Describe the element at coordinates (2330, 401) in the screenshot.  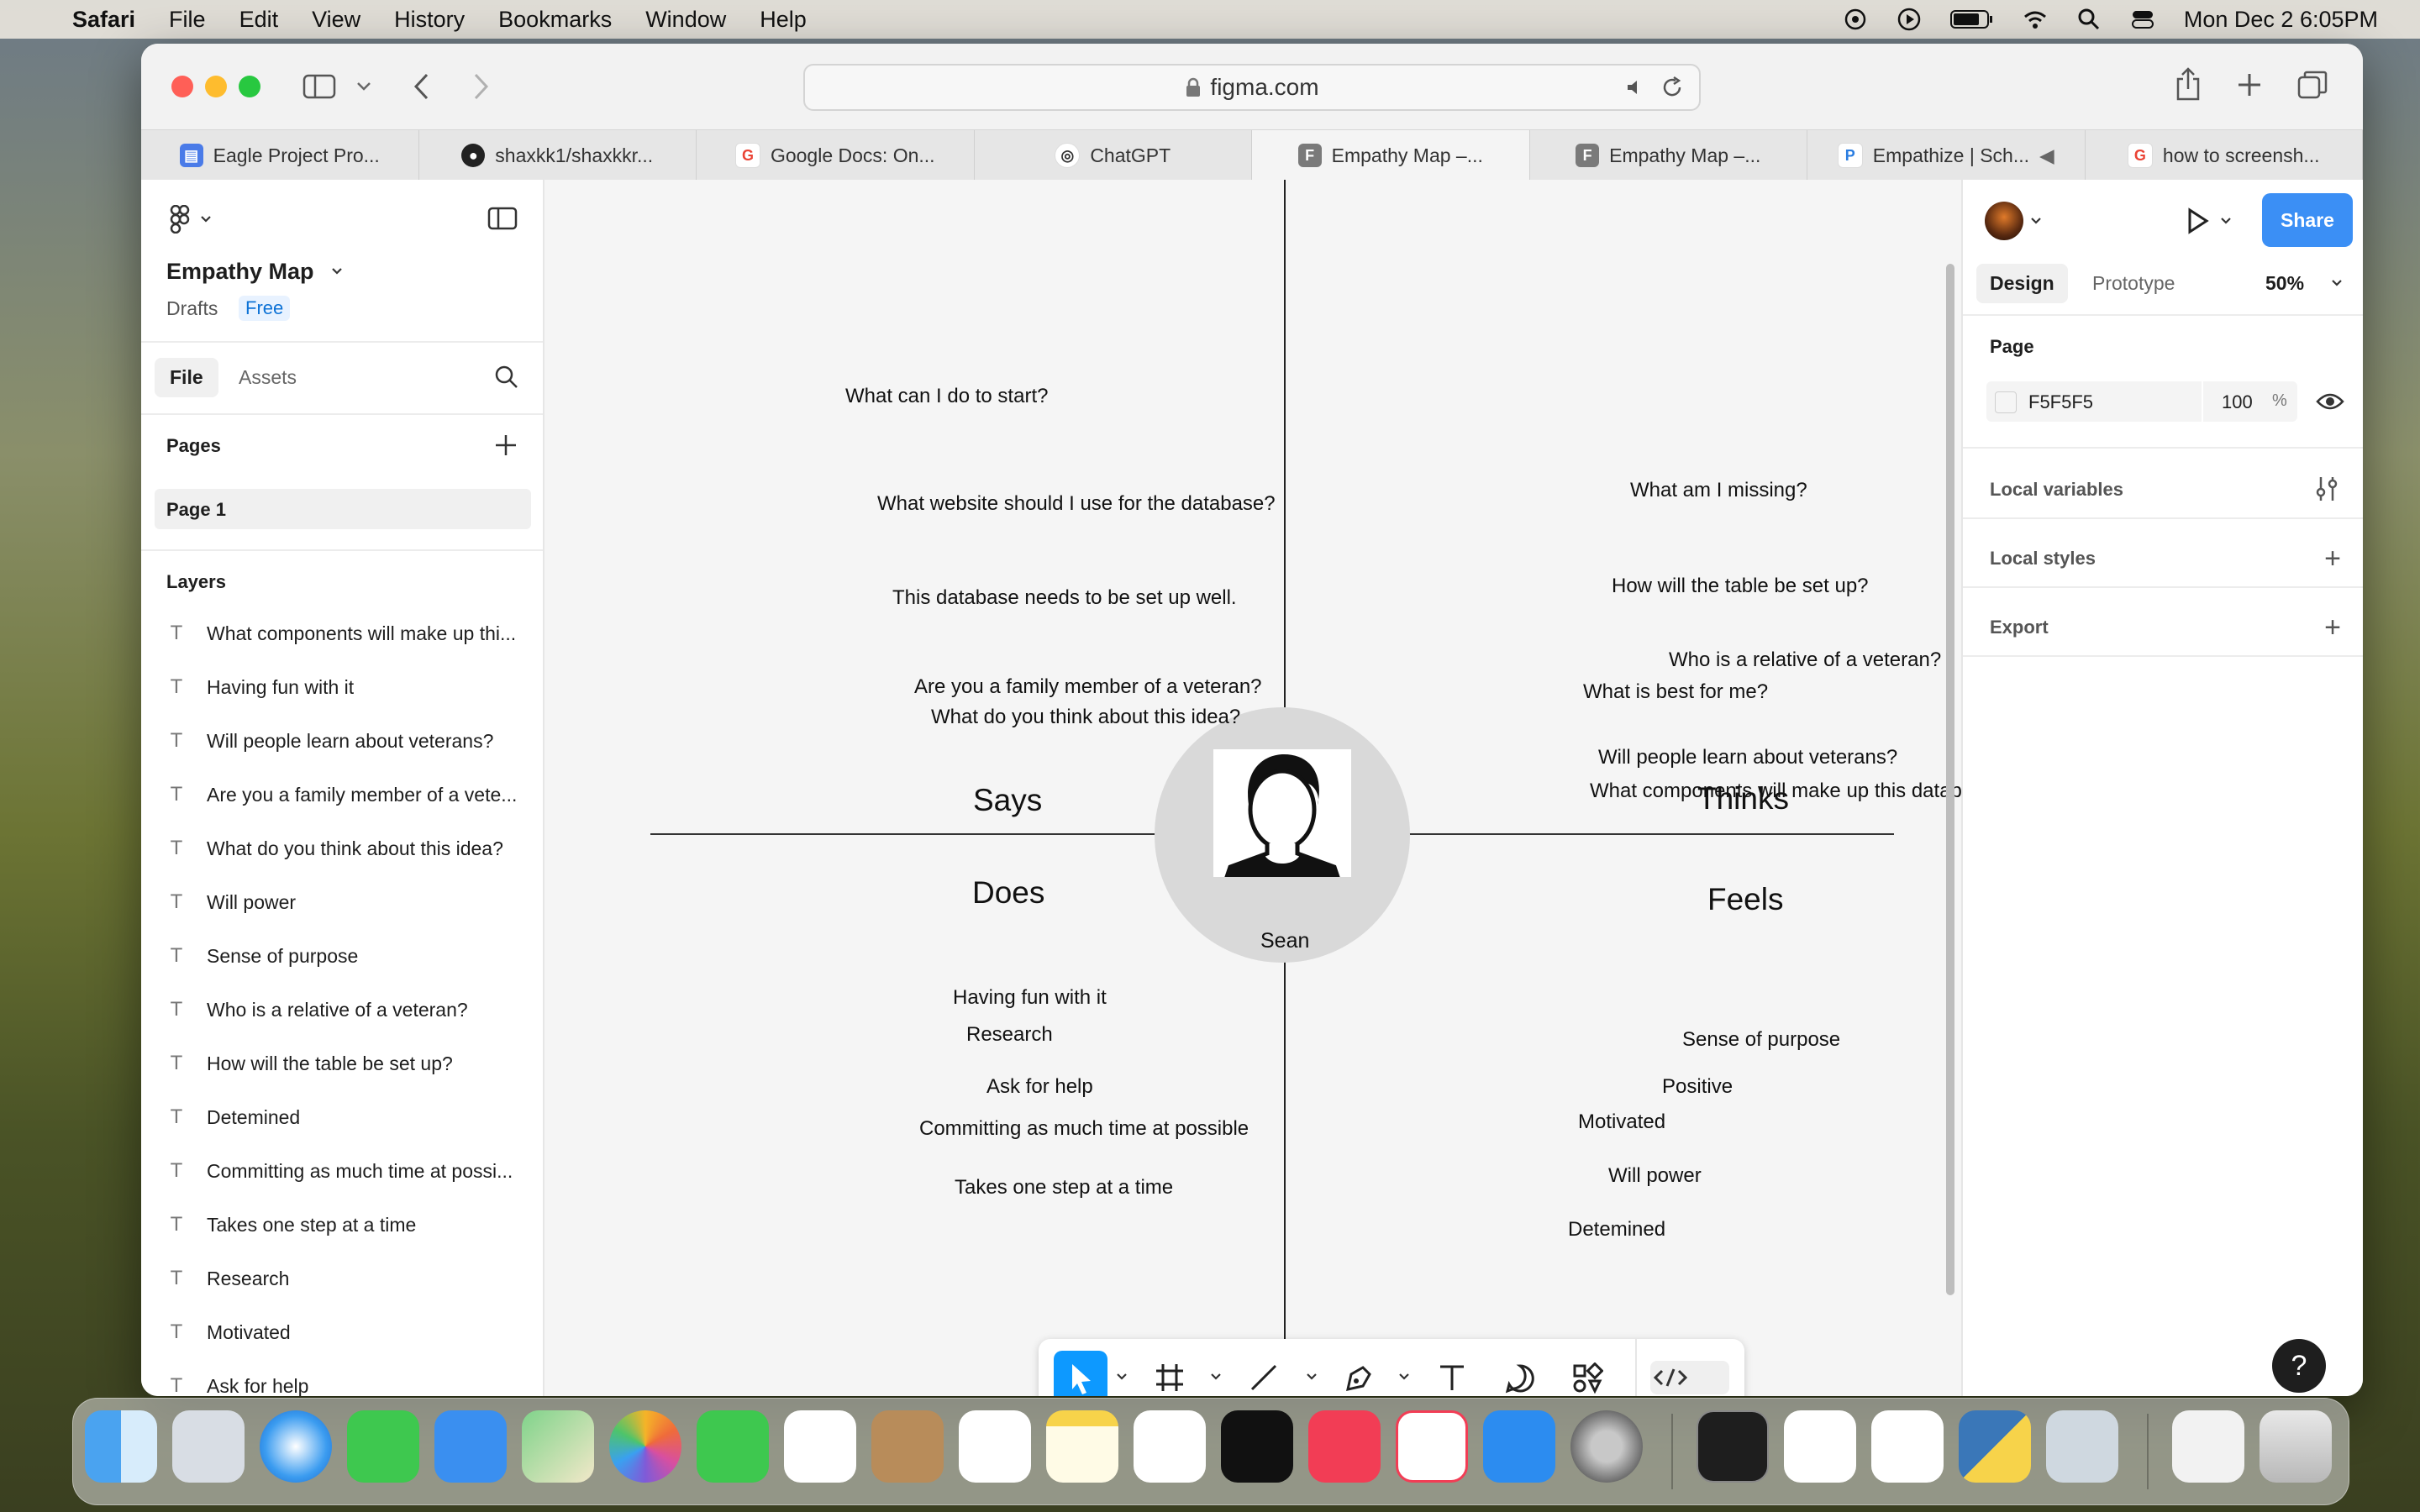
I see `eye-icon` at that location.